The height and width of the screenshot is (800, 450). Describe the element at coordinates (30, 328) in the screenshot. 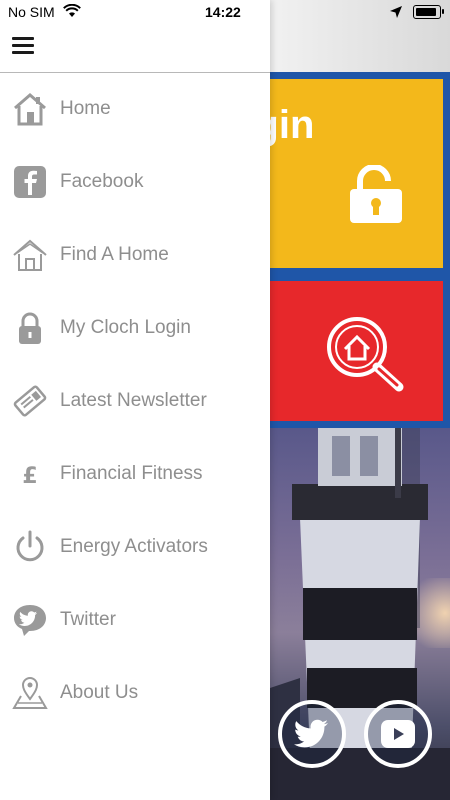

I see `padlock-icon` at that location.